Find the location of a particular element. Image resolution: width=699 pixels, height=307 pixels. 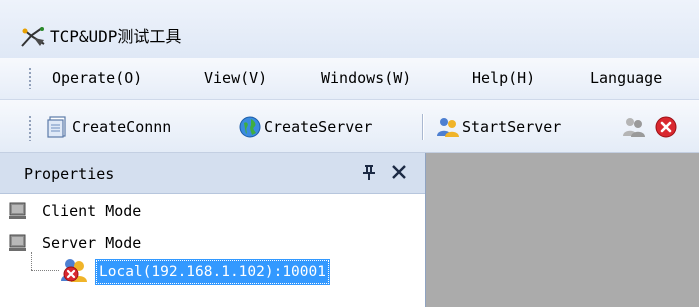

tree-item-server-mode: Server Mode is located at coordinates (74, 243).